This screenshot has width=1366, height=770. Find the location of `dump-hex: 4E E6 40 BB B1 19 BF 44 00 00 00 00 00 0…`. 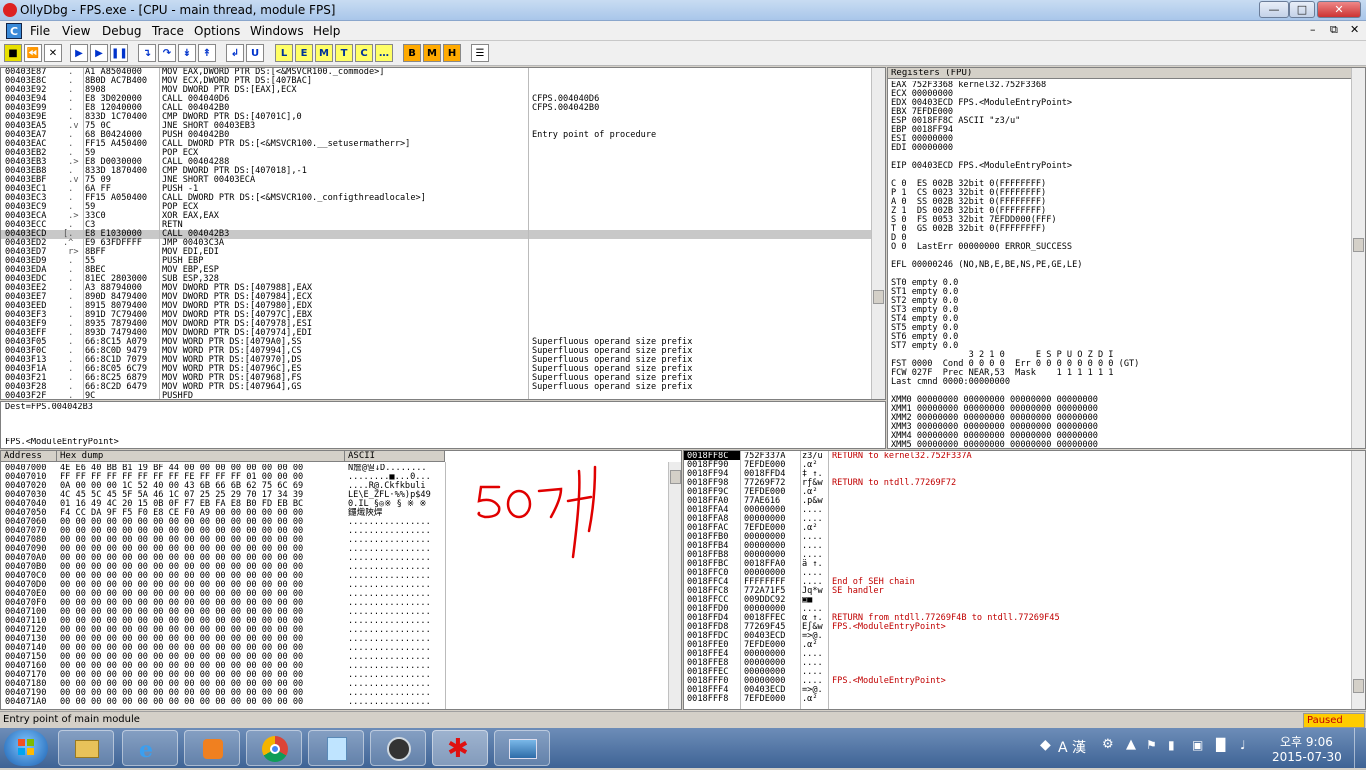

dump-hex: 4E E6 40 BB B1 19 BF 44 00 00 00 00 00 0… is located at coordinates (182, 585).